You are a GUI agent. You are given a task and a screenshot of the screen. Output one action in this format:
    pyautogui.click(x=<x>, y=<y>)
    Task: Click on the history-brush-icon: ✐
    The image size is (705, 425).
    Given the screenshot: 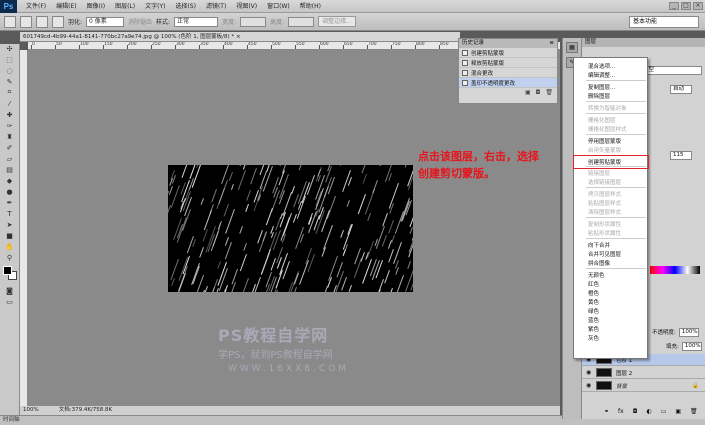 What is the action you would take?
    pyautogui.click(x=10, y=147)
    